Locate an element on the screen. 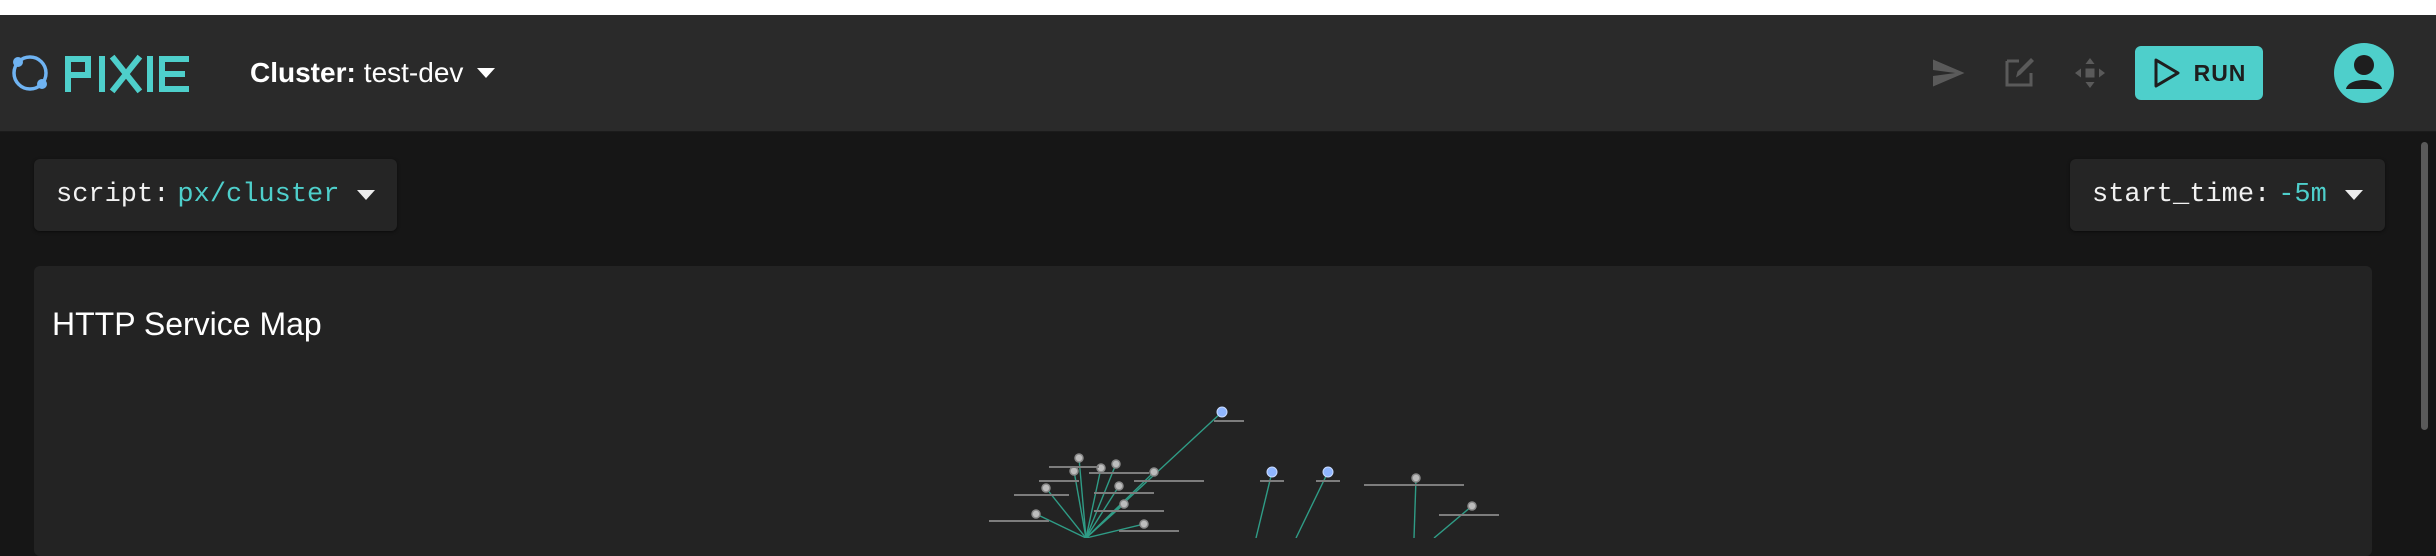 The width and height of the screenshot is (2436, 556). pixie-logo is located at coordinates (103, 73).